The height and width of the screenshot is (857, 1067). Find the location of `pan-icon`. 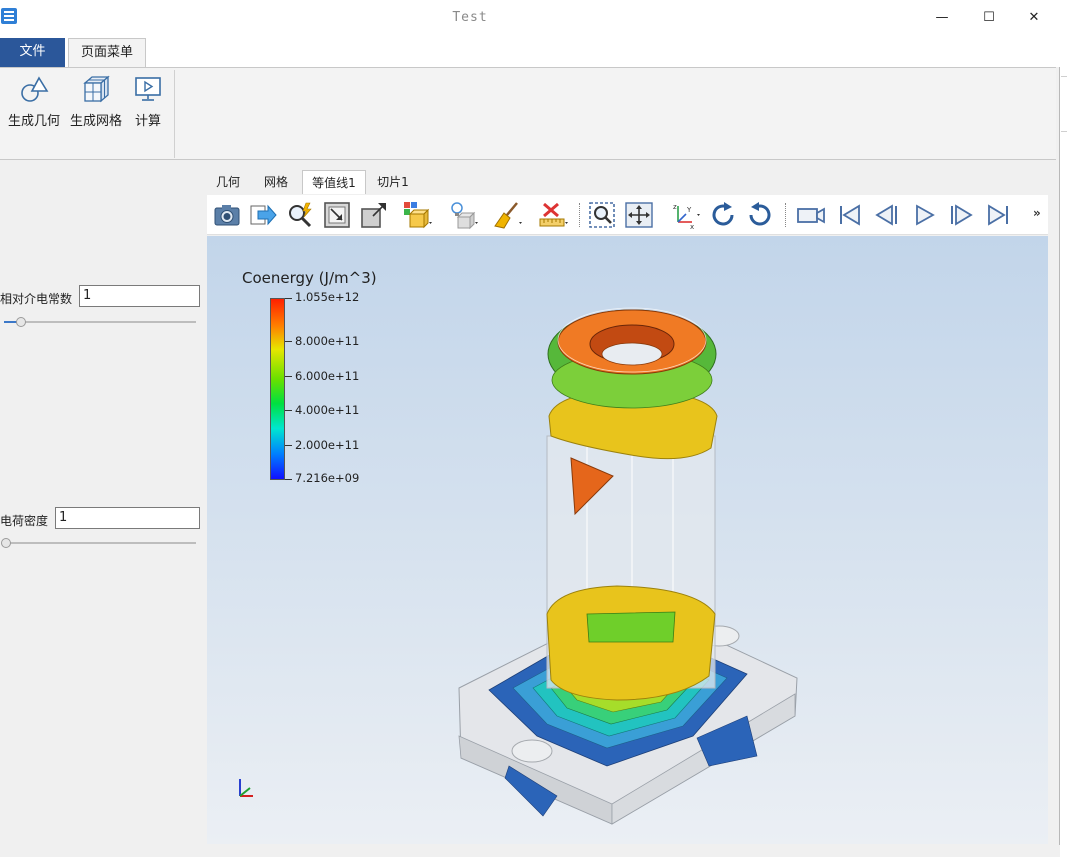

pan-icon is located at coordinates (639, 215).